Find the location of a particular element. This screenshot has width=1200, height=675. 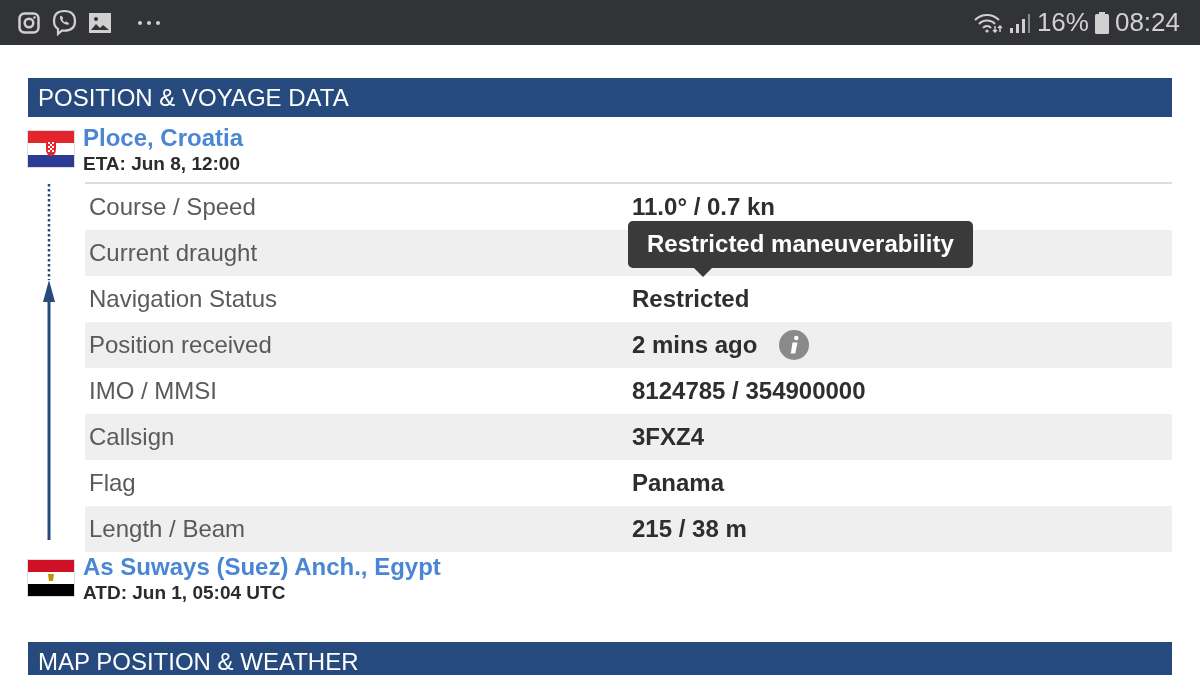

battery-percent: 16% is located at coordinates (1062, 22).